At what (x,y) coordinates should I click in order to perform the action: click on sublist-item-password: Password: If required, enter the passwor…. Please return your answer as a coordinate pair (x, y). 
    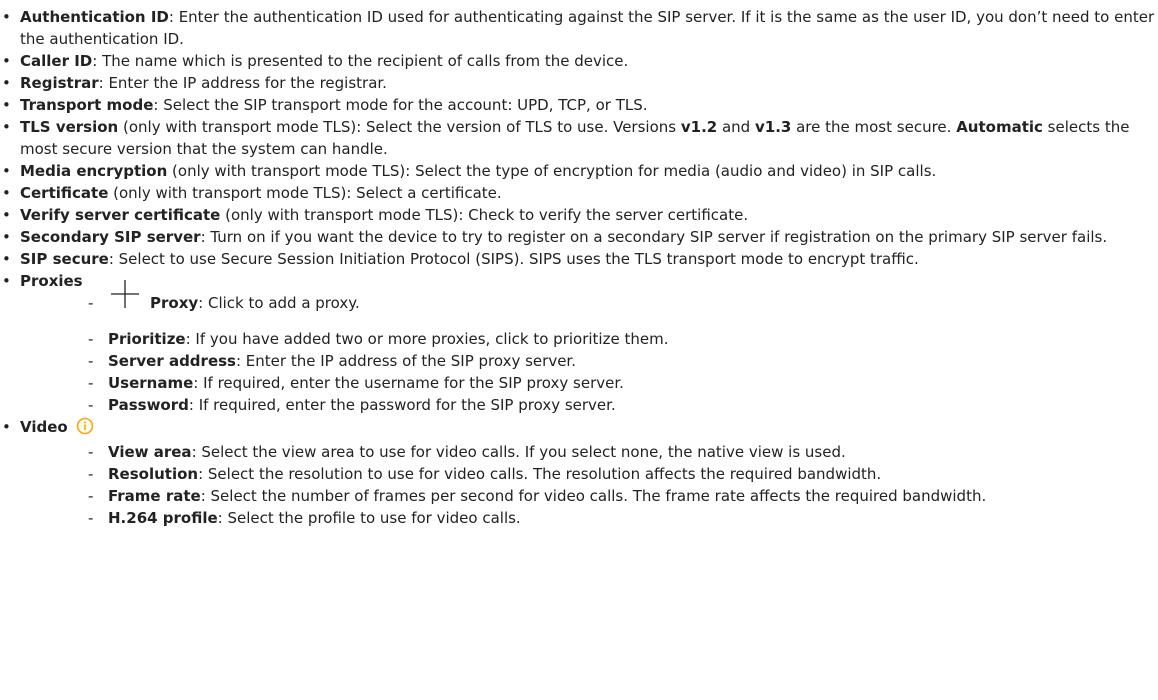
    Looking at the image, I should click on (623, 405).